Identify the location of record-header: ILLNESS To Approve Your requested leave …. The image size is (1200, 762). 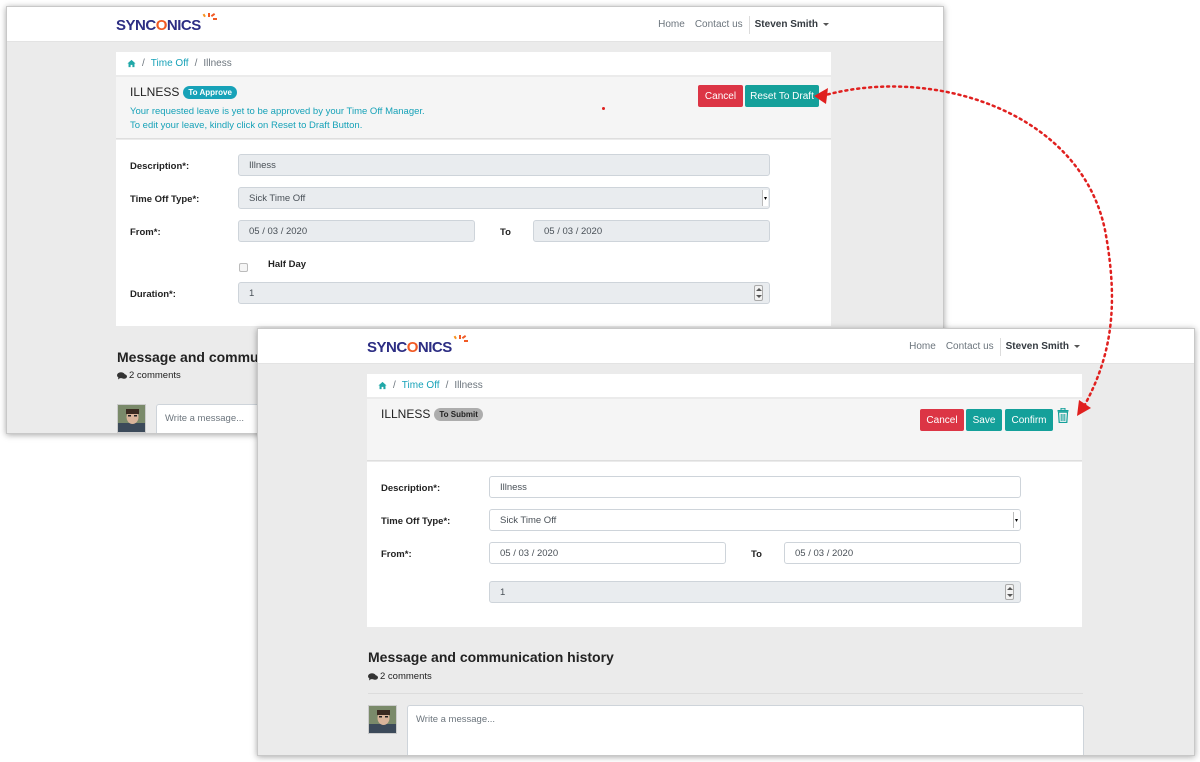
(473, 108).